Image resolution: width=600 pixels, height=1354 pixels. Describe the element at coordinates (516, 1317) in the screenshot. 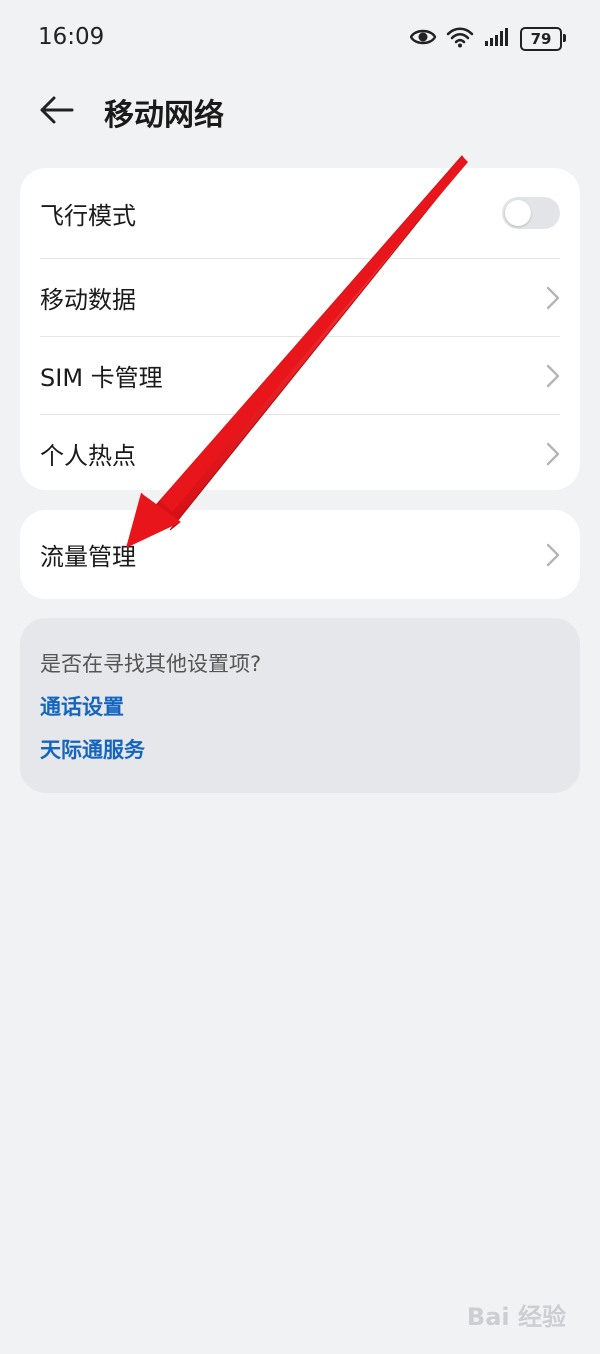

I see `watermark: Bai 经验` at that location.